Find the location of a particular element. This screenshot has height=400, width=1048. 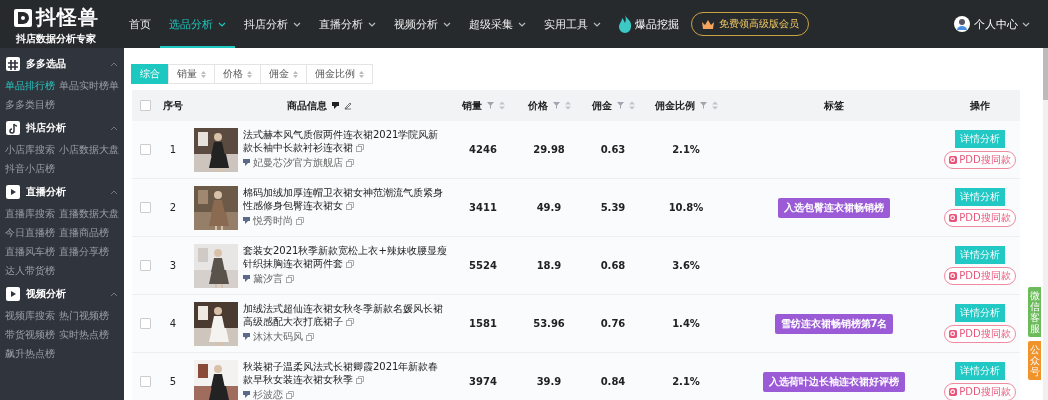

table-cell-text: 3411 is located at coordinates (483, 207).